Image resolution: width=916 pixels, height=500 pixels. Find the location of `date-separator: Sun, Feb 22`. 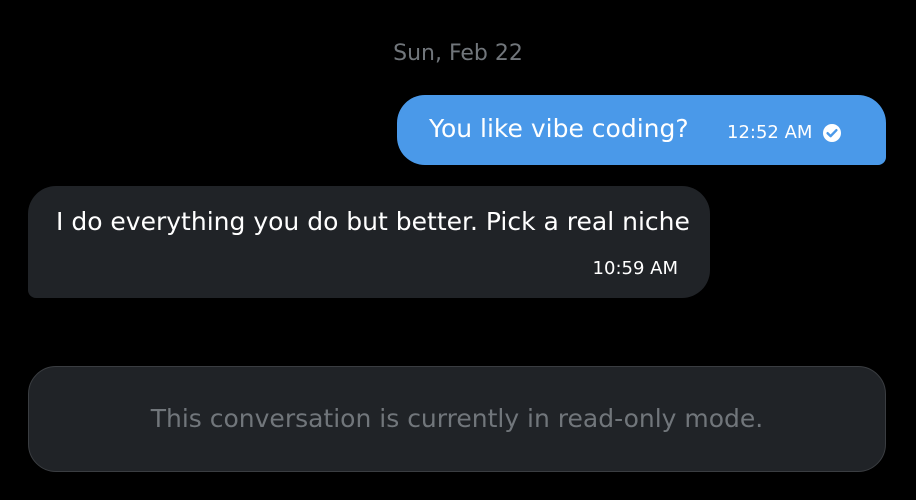

date-separator: Sun, Feb 22 is located at coordinates (458, 53).